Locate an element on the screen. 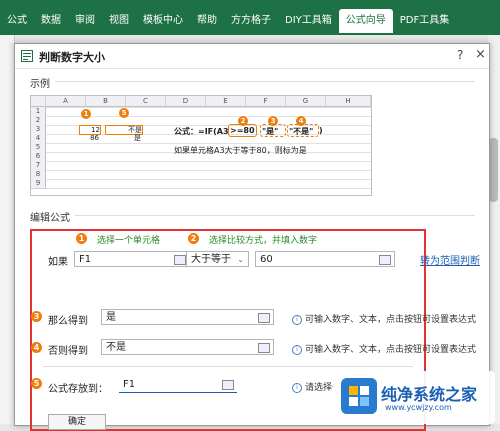 This screenshot has height=431, width=500. else-info: i 可输入数字、文本，点击按钮可设置表达式 is located at coordinates (384, 348).